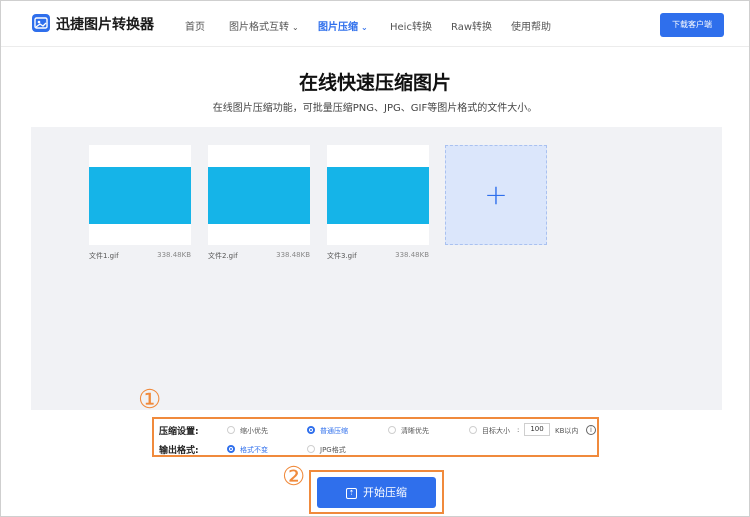 The width and height of the screenshot is (750, 517). Describe the element at coordinates (179, 451) in the screenshot. I see `output-format-label: 输出格式:` at that location.